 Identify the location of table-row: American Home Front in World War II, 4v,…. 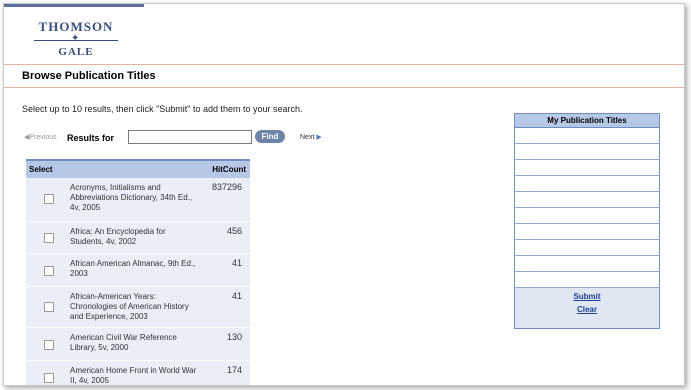
(138, 373).